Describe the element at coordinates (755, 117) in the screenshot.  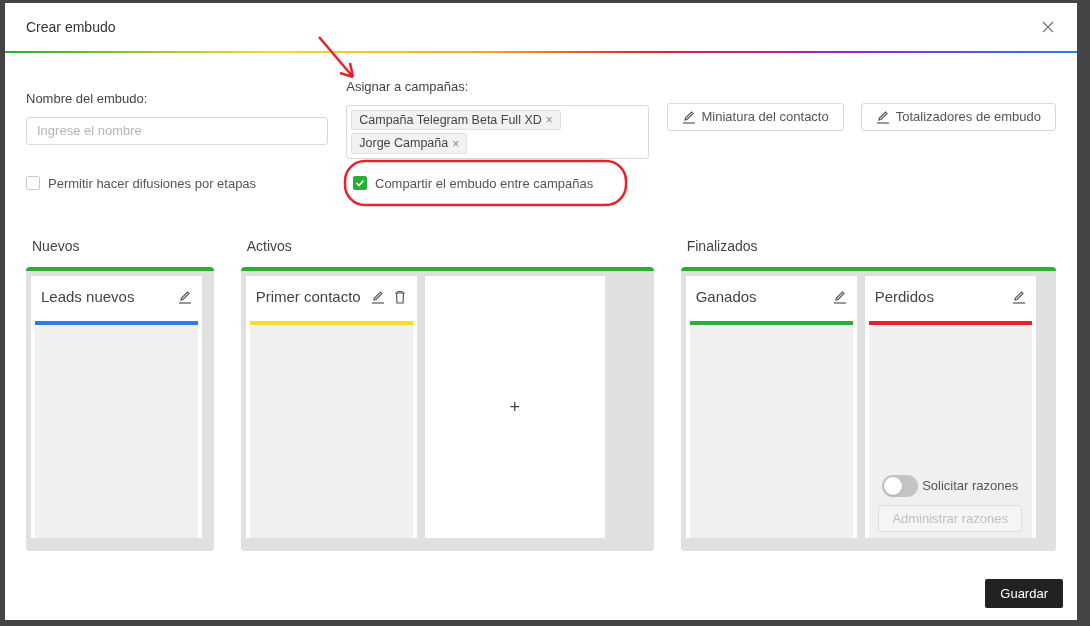
I see `action-button: Miniatura del contacto` at that location.